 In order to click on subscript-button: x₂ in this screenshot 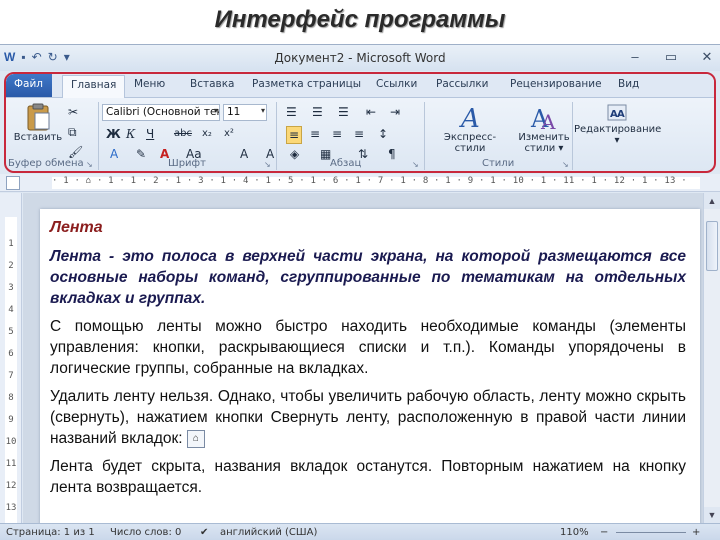, I will do `click(207, 134)`.